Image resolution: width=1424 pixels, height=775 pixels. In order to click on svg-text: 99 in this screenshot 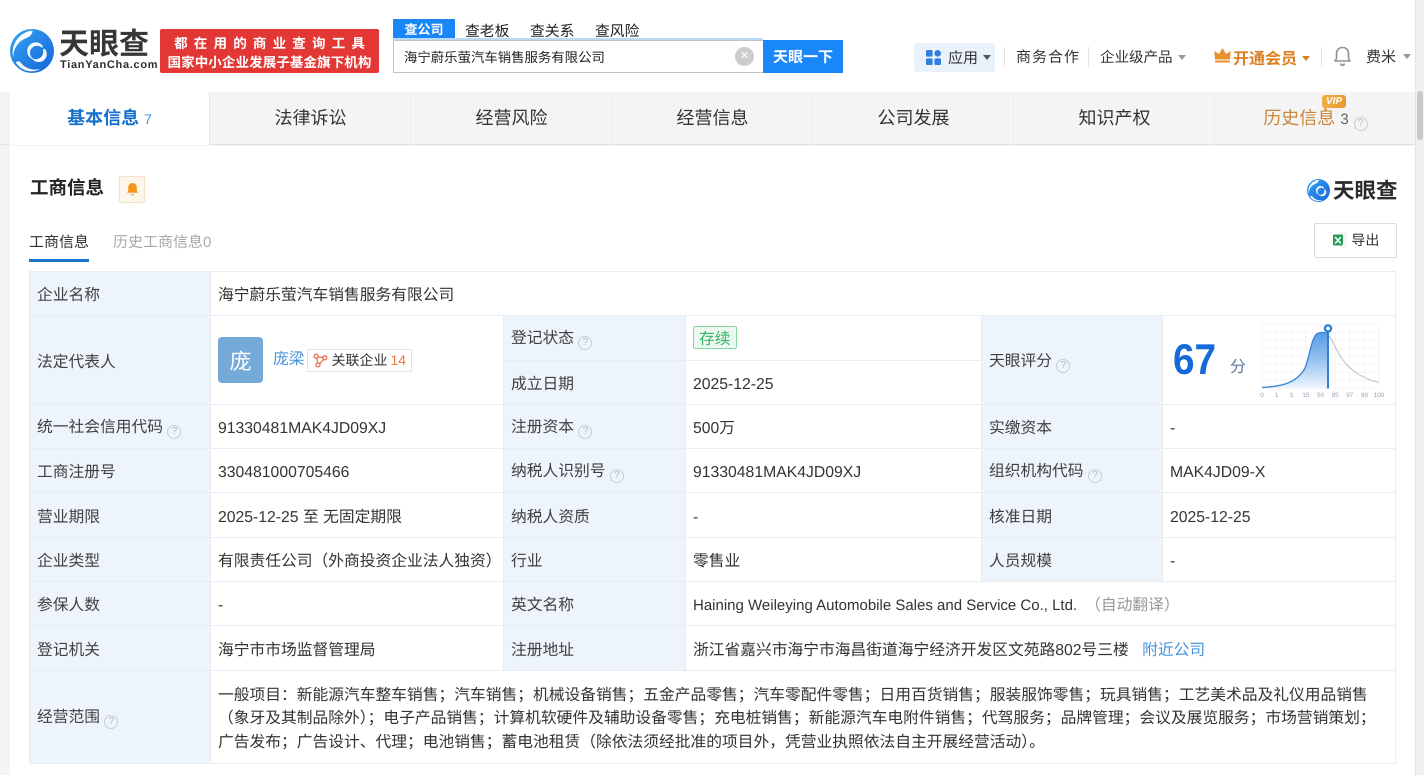, I will do `click(1365, 395)`.